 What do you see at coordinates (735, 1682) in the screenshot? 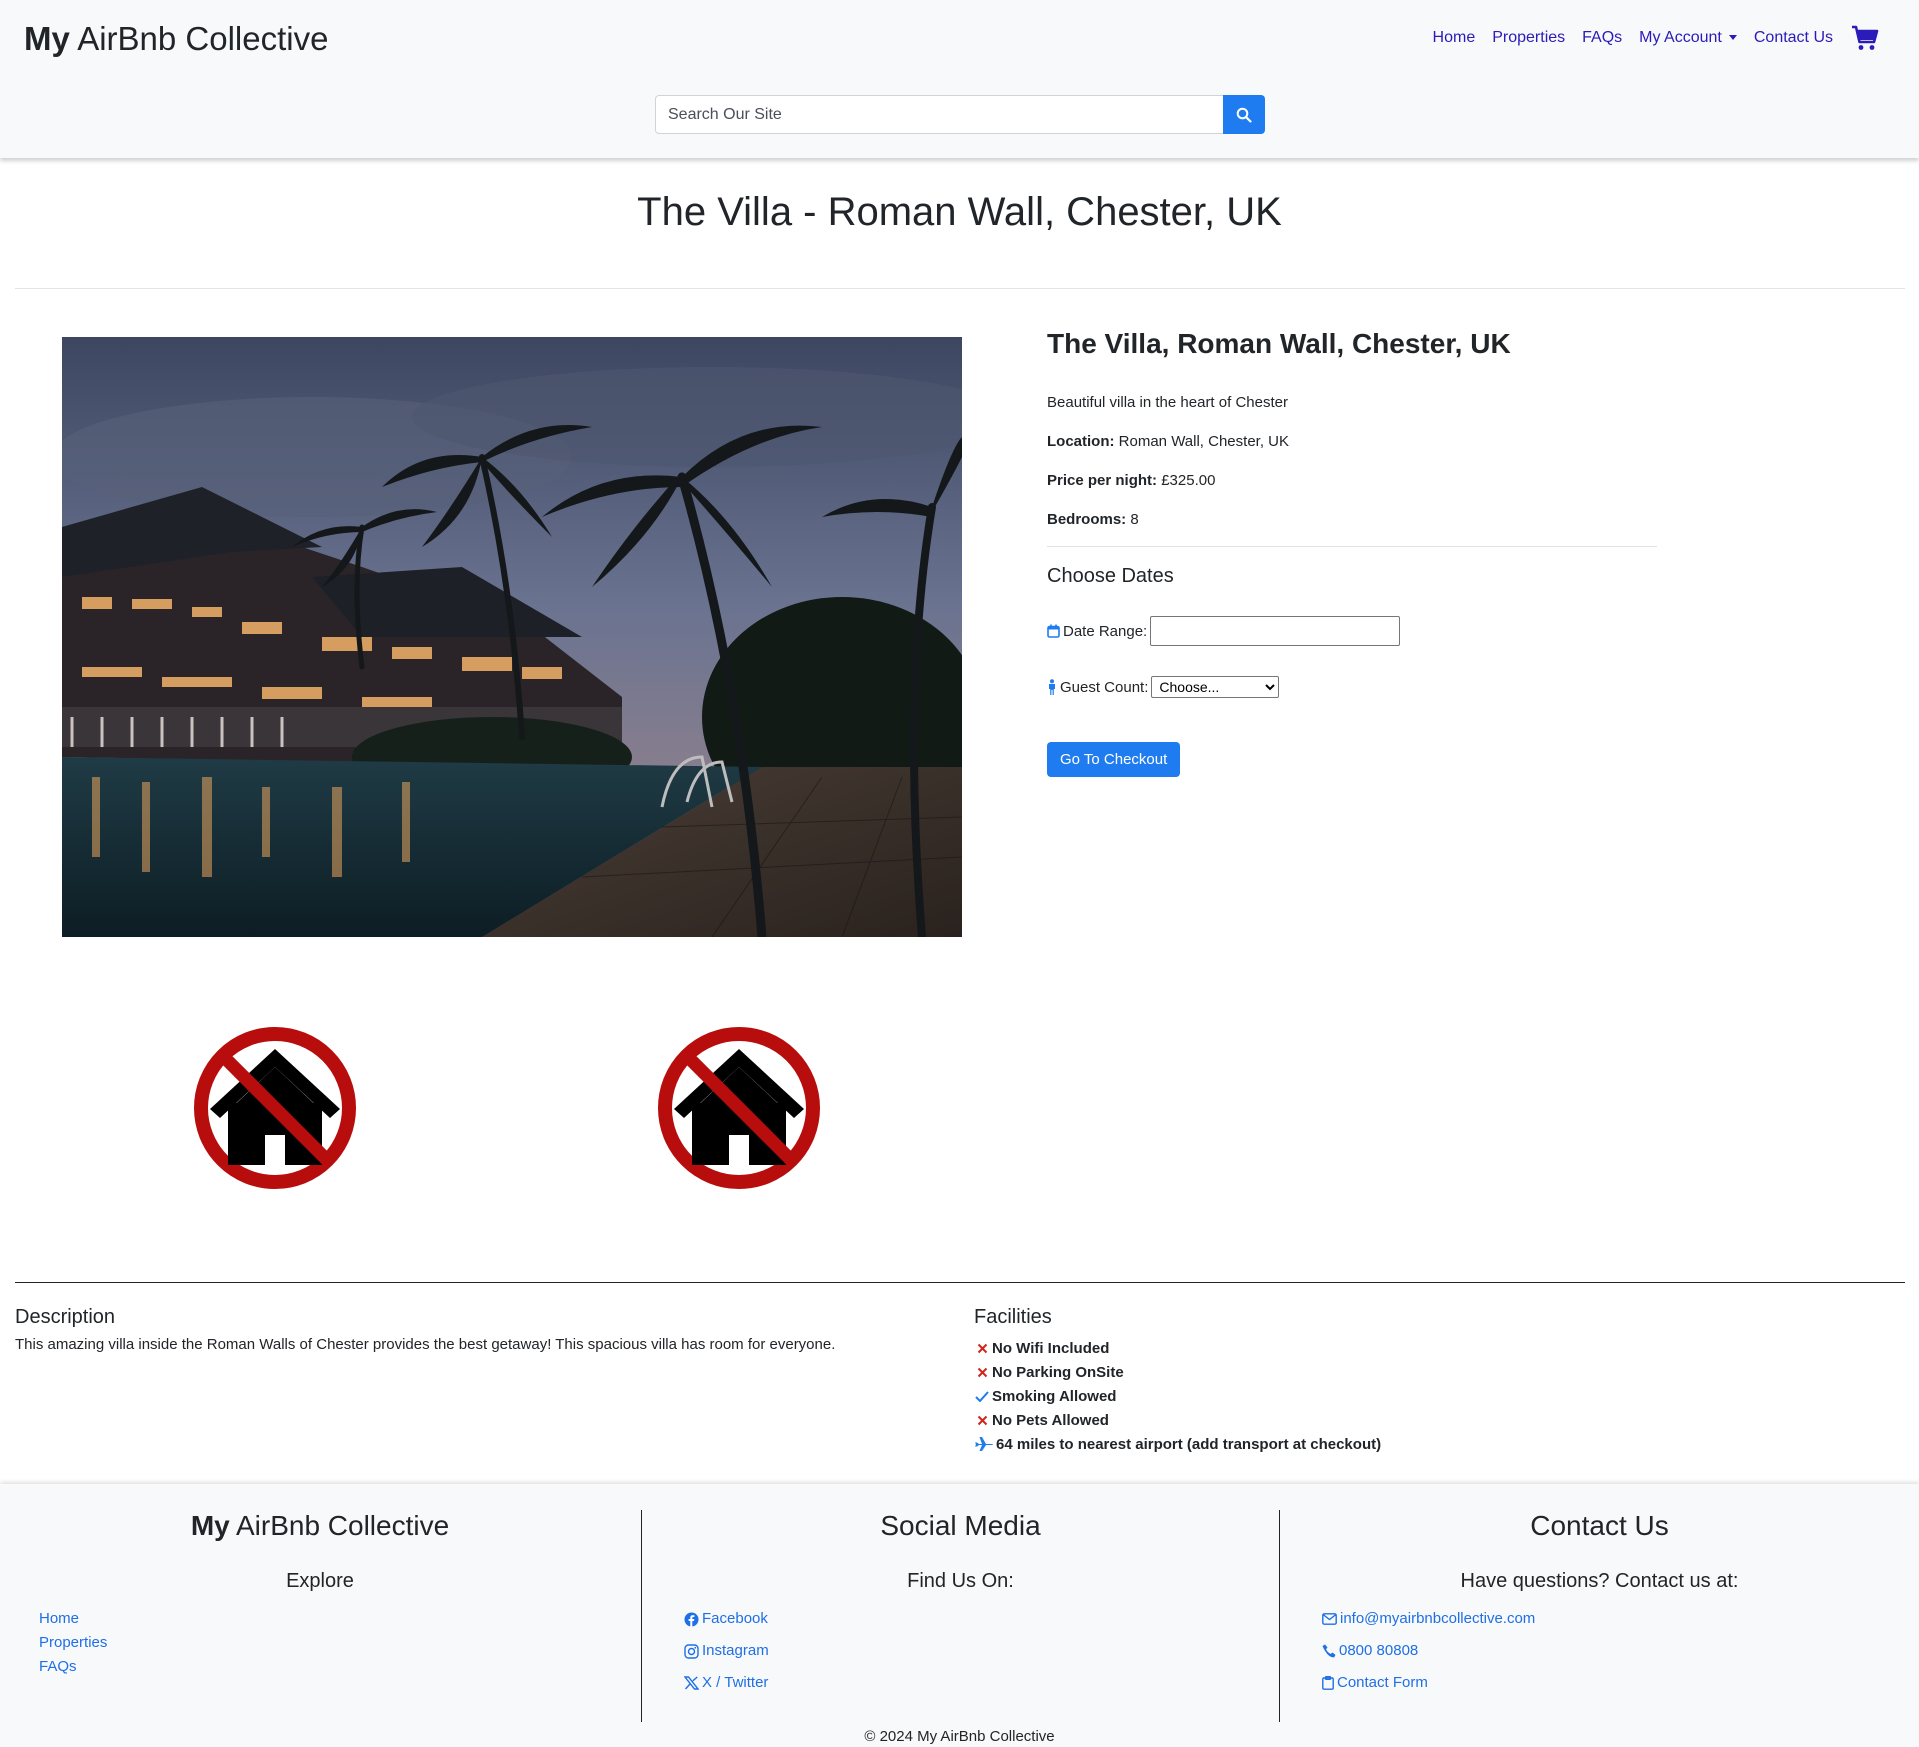
I see `x-twitter-label: X / Twitter` at bounding box center [735, 1682].